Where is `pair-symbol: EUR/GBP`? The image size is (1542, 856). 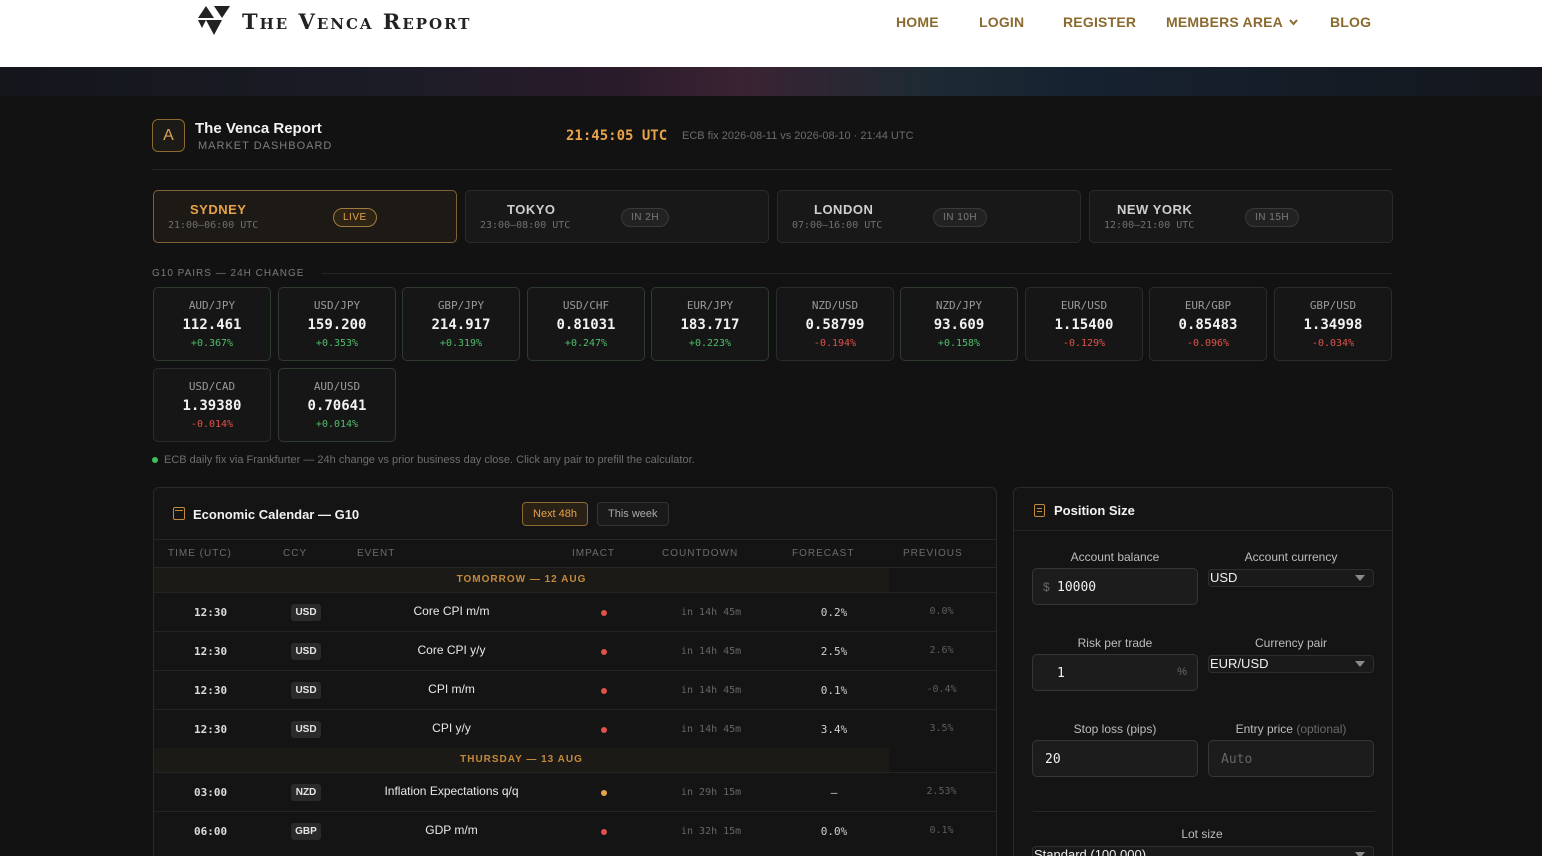 pair-symbol: EUR/GBP is located at coordinates (1208, 305).